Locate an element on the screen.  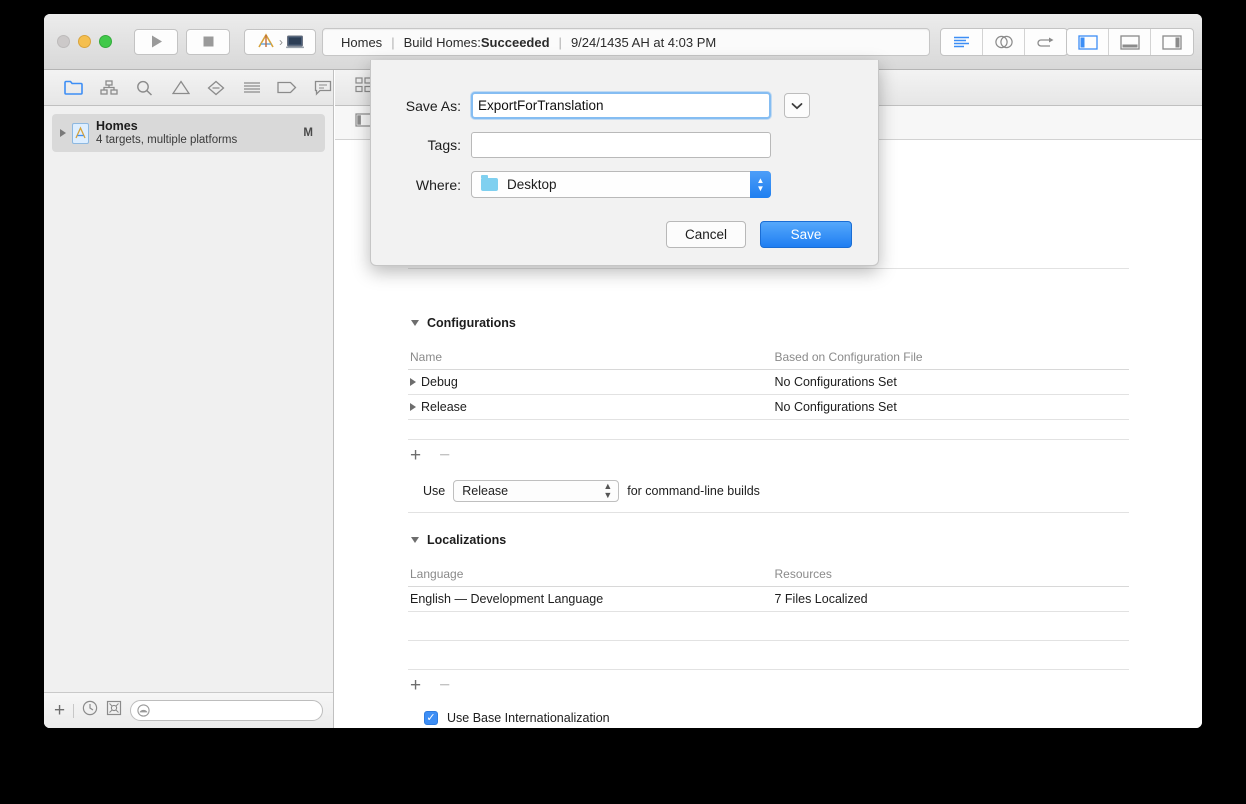
version-editor-icon is located at coordinates (1045, 42).